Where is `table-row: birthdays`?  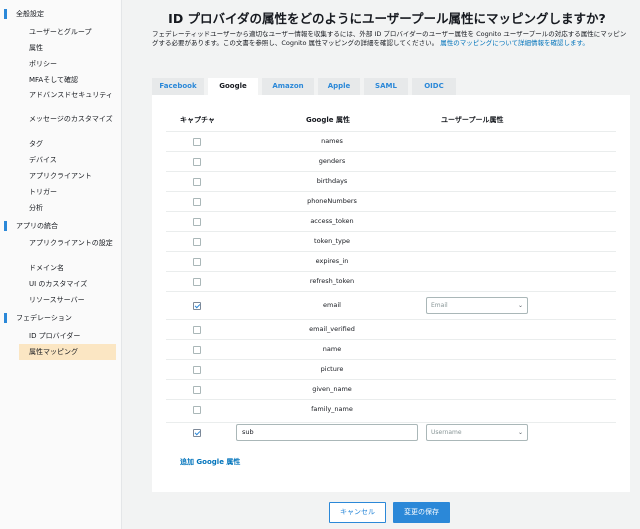
table-row: birthdays is located at coordinates (391, 181).